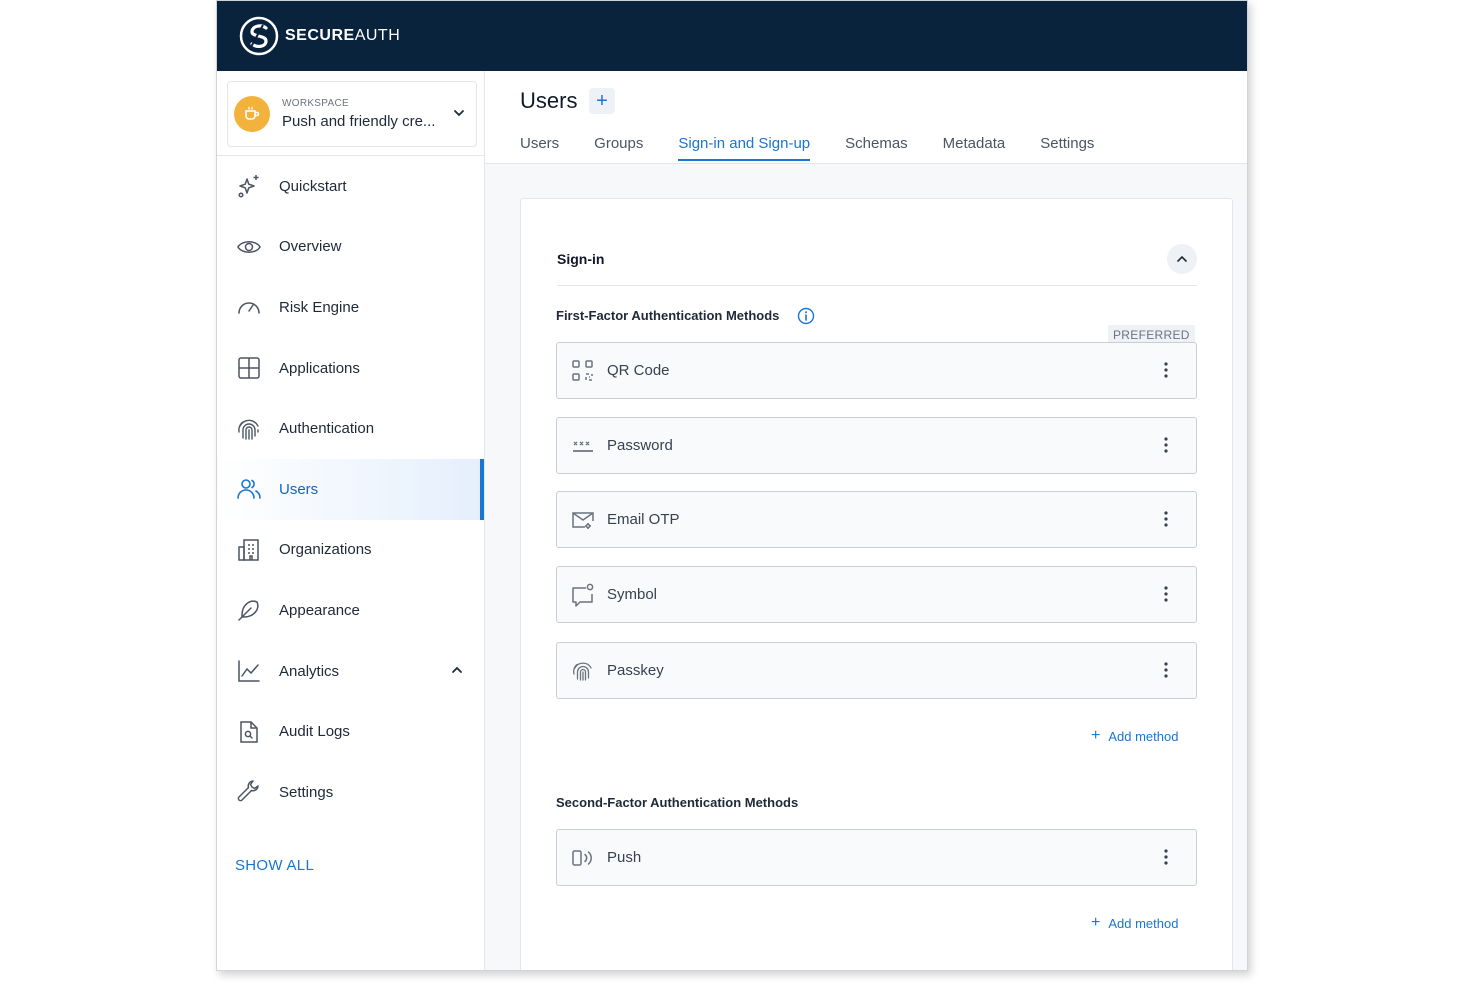 This screenshot has height=987, width=1480. Describe the element at coordinates (876, 519) in the screenshot. I see `method-email-otp: Email OTP` at that location.